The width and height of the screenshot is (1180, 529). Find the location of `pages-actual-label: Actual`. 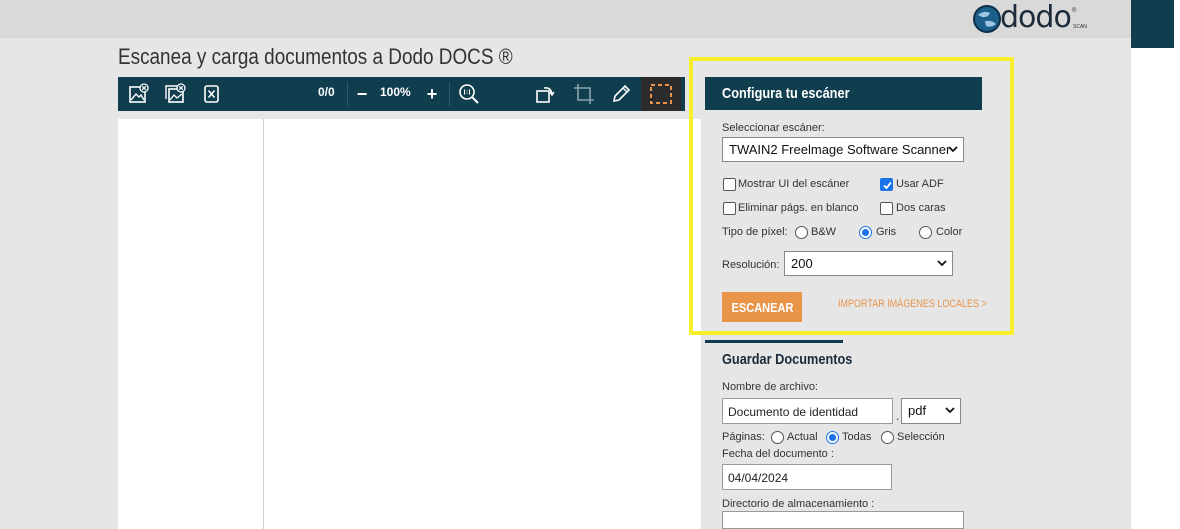

pages-actual-label: Actual is located at coordinates (802, 437).